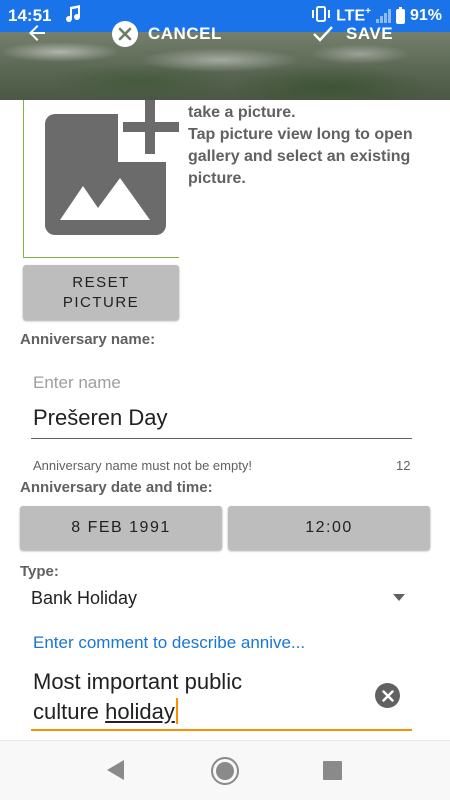 This screenshot has height=800, width=450. I want to click on navigation-bar, so click(225, 770).